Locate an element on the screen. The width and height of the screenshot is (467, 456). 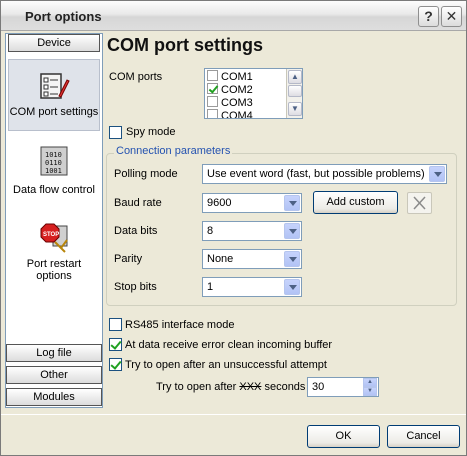
stop-bits-label: Stop bits is located at coordinates (135, 287).